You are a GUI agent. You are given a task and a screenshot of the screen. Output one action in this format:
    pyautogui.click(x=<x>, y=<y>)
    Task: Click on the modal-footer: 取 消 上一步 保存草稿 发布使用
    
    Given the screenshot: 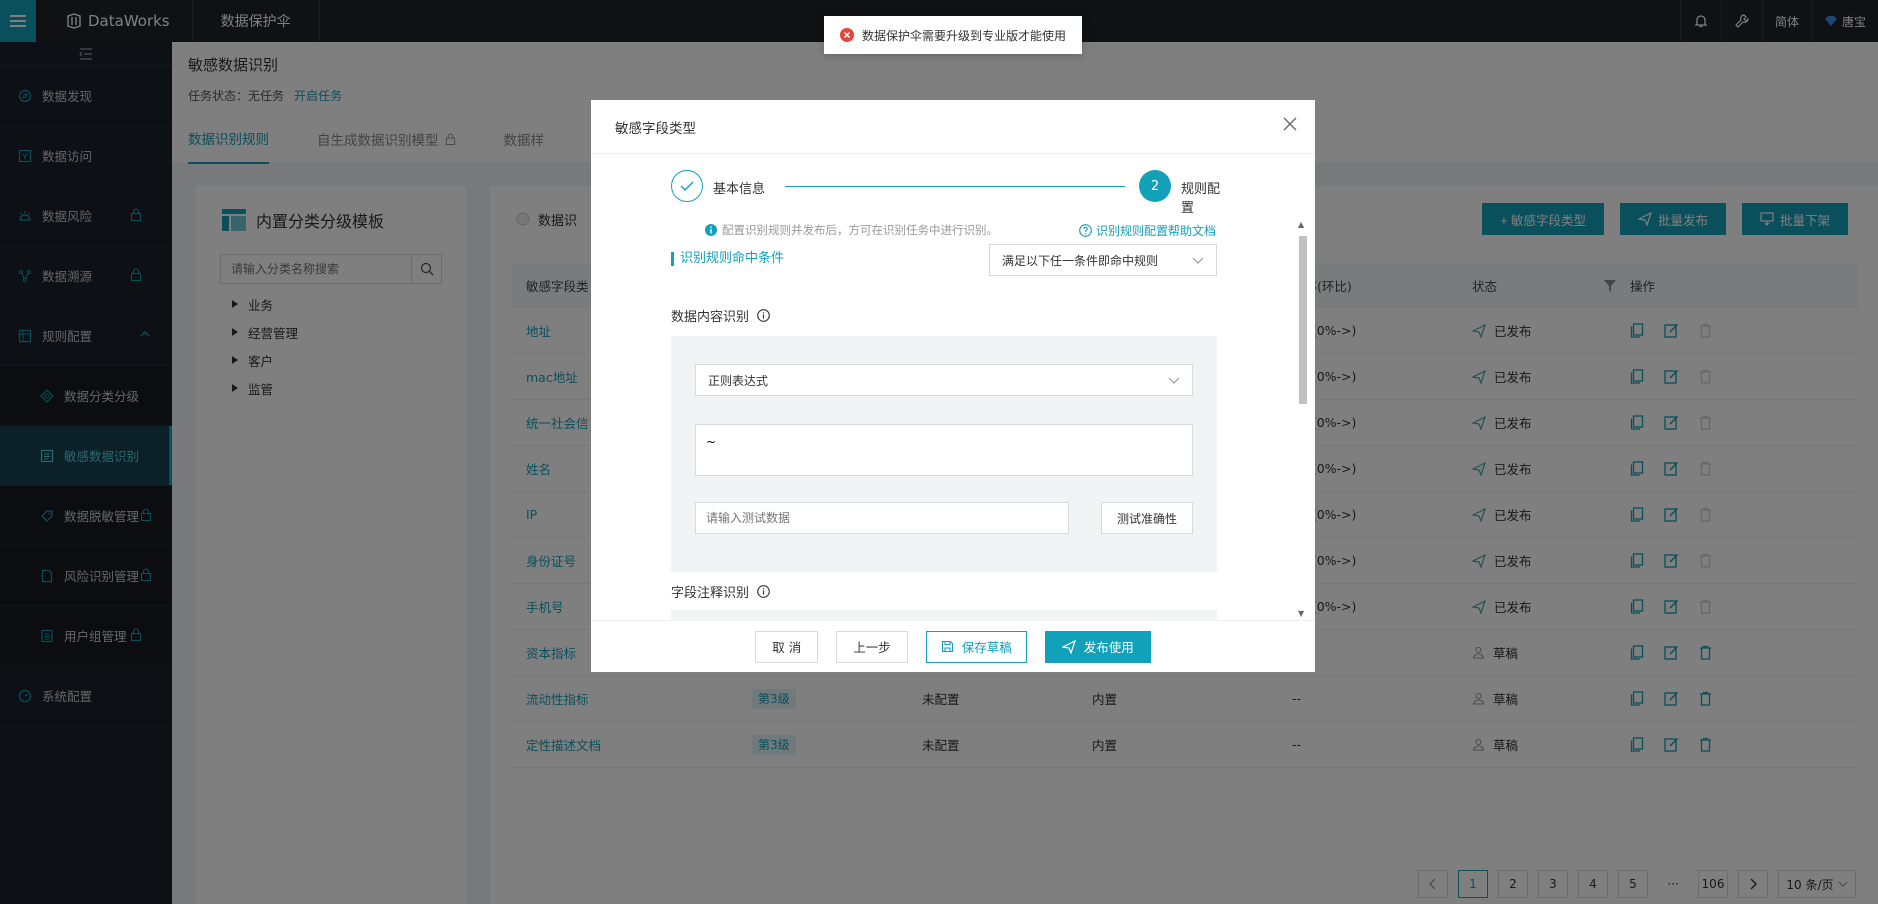 What is the action you would take?
    pyautogui.click(x=953, y=646)
    